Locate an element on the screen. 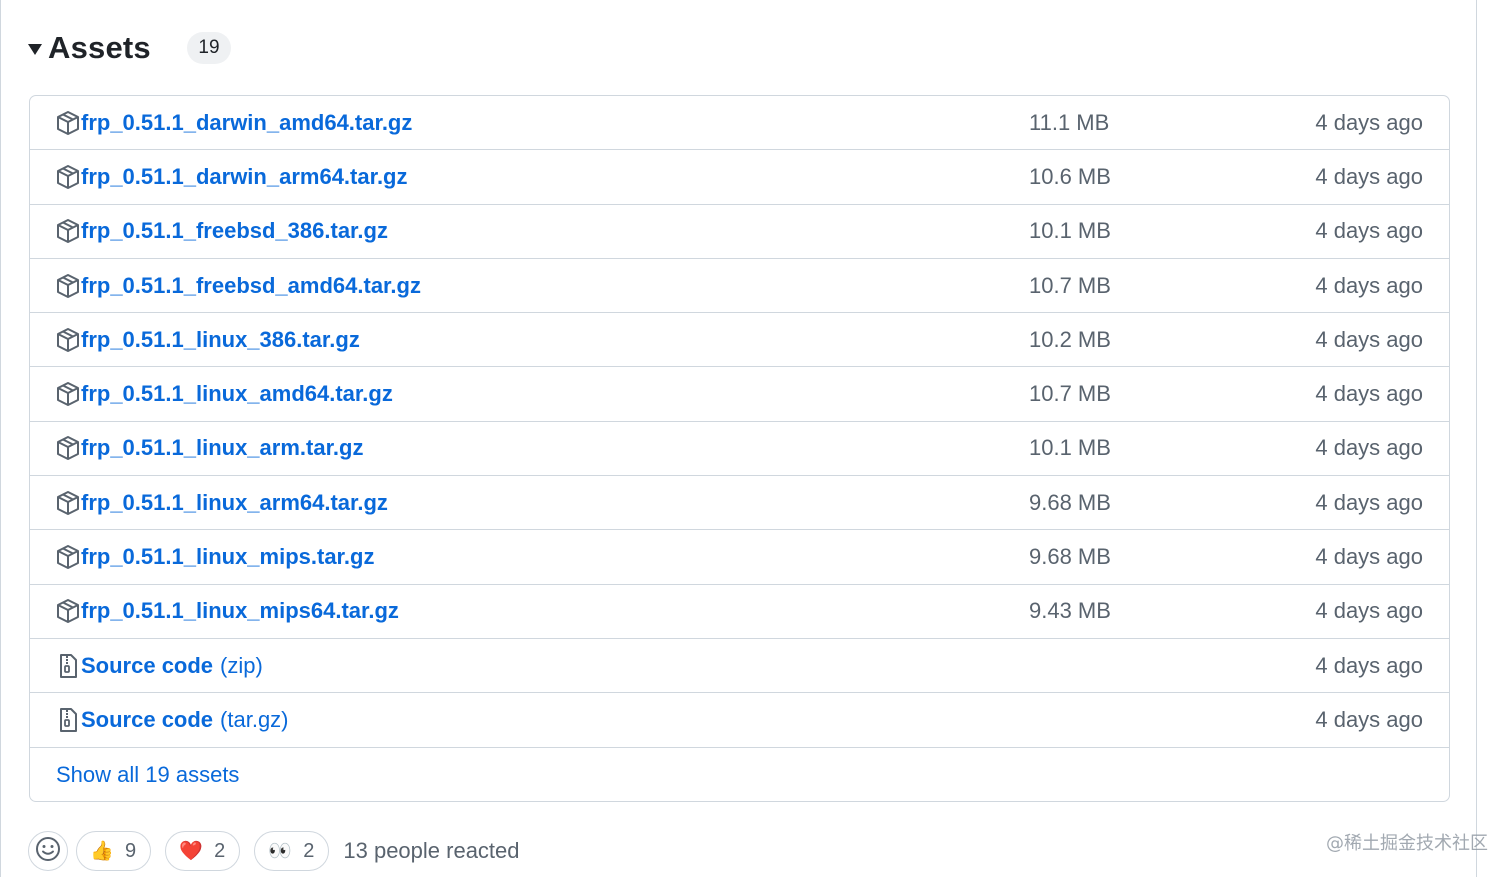  asset-link: frp_0.51.1_linux_mips64.tar.gz is located at coordinates (227, 611).